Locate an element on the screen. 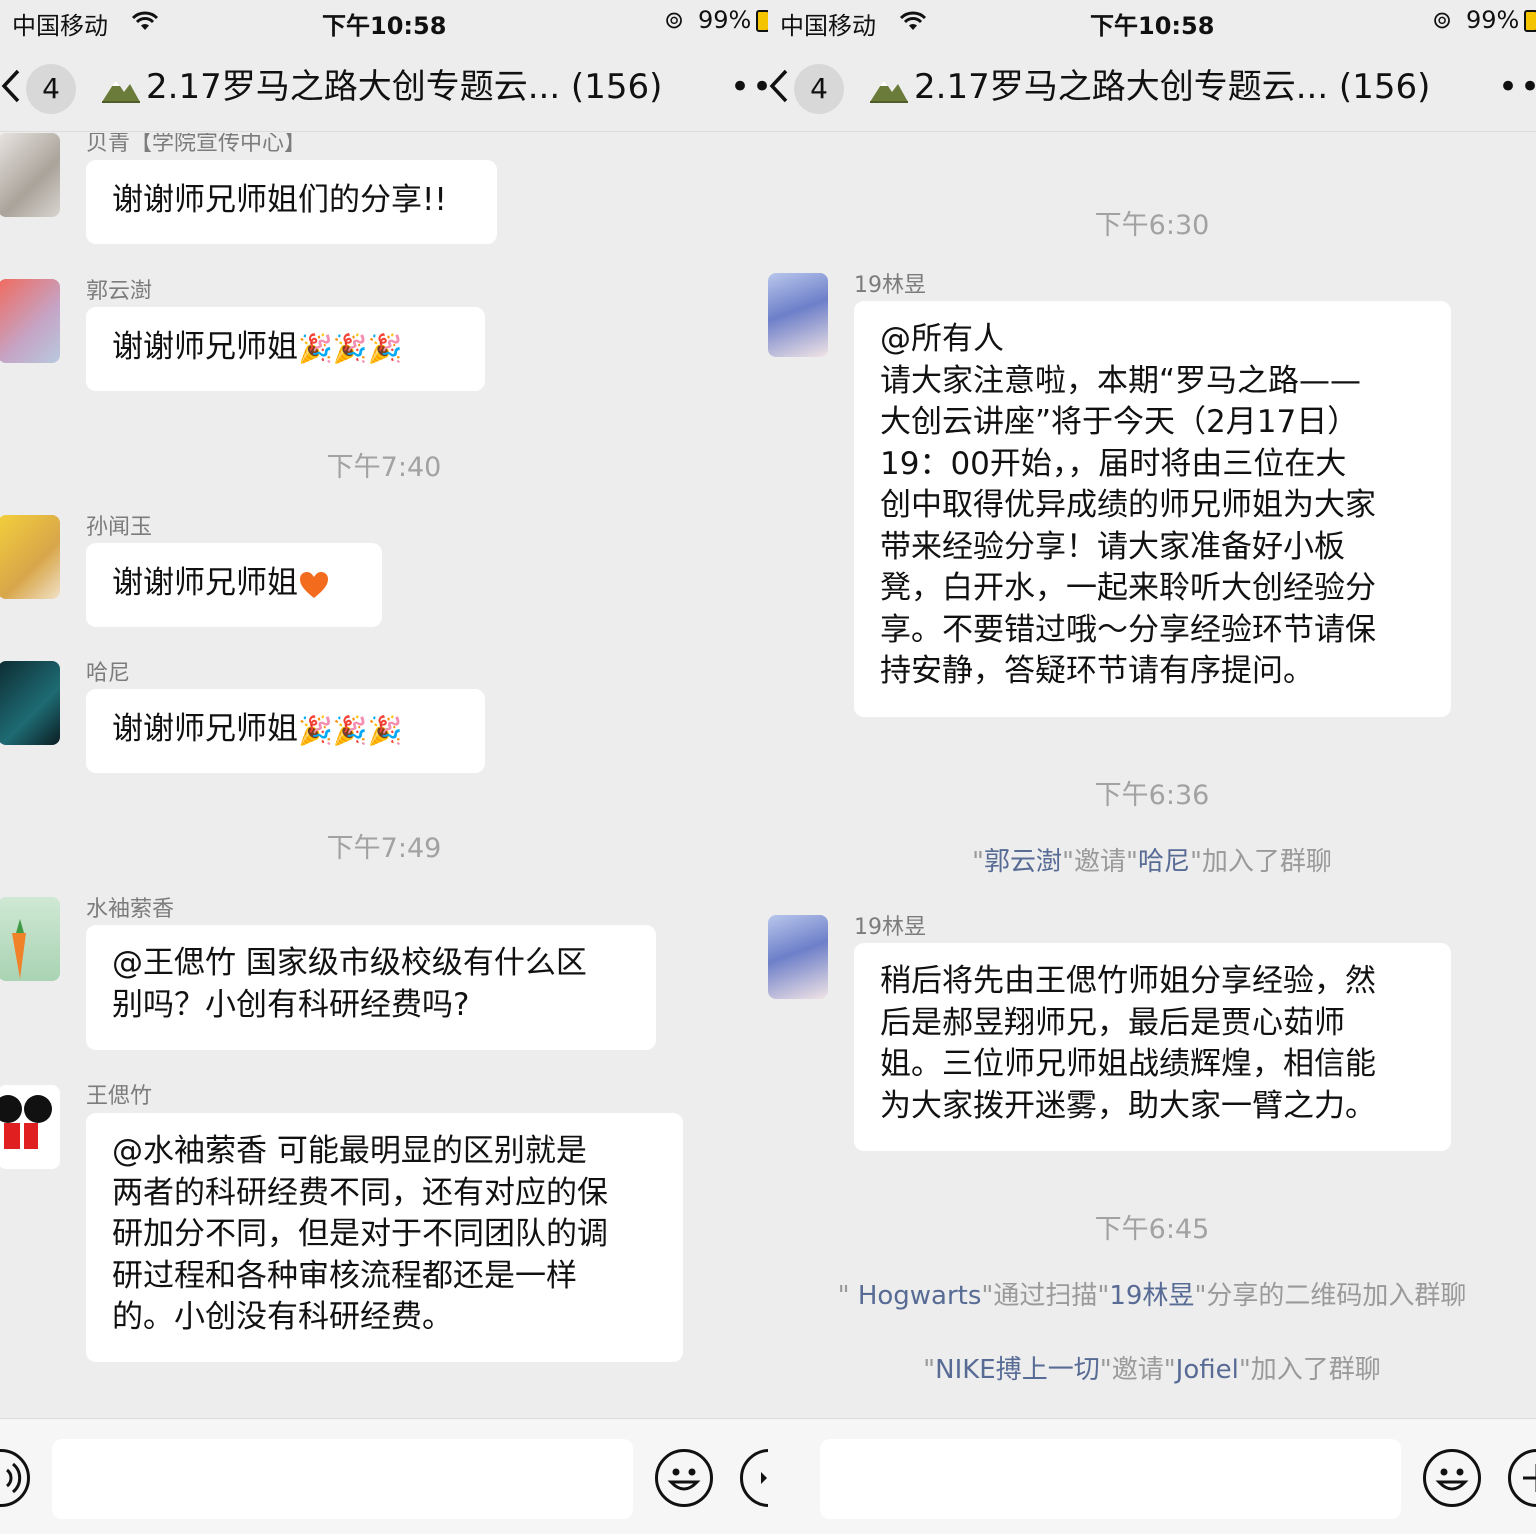 The image size is (1536, 1534). sender-name: 贝青【学院宣传中心】 is located at coordinates (196, 144).